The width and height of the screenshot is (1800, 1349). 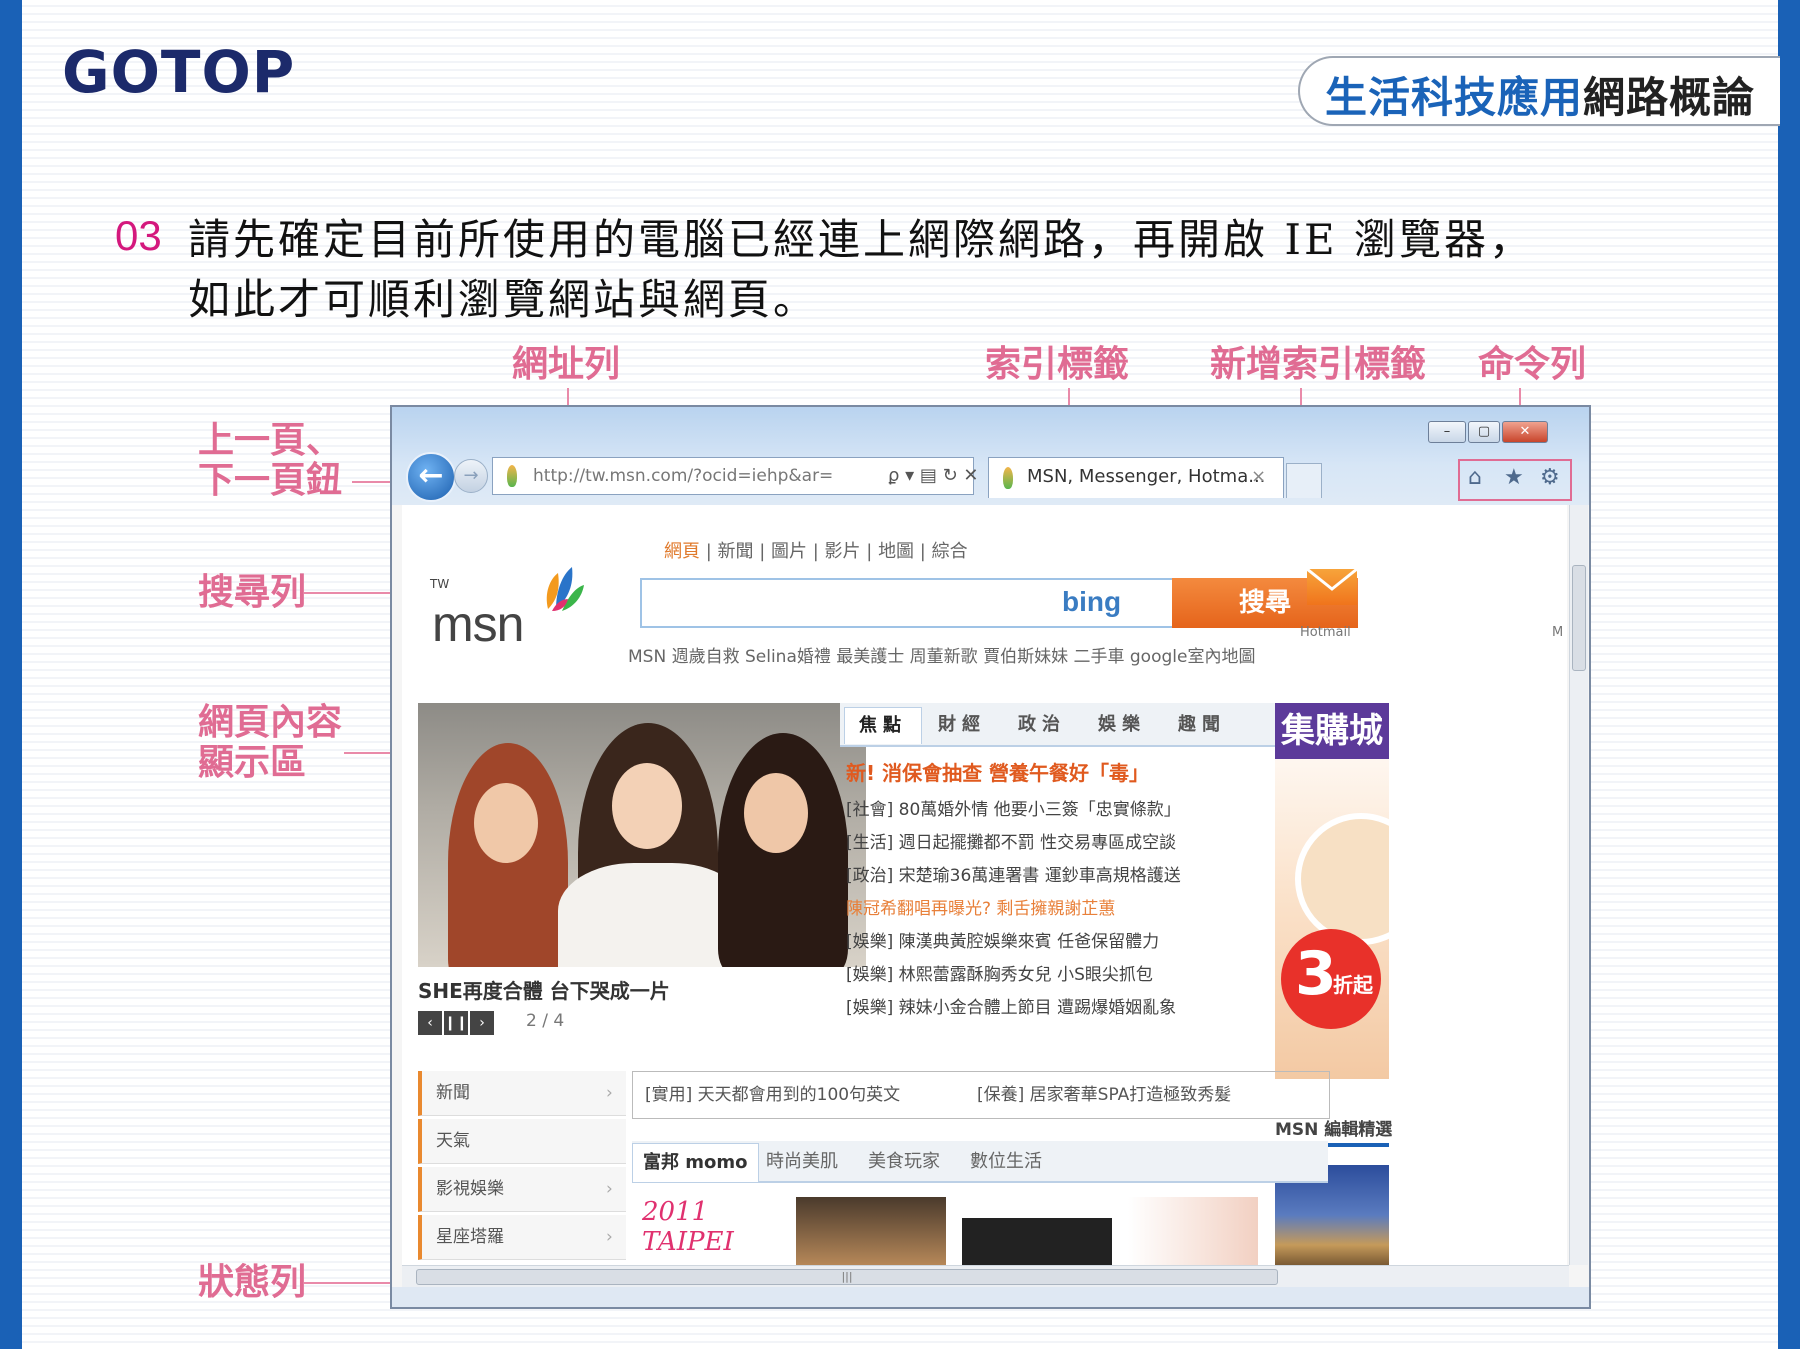 What do you see at coordinates (430, 1023) in the screenshot?
I see `prev-slide-button: ‹` at bounding box center [430, 1023].